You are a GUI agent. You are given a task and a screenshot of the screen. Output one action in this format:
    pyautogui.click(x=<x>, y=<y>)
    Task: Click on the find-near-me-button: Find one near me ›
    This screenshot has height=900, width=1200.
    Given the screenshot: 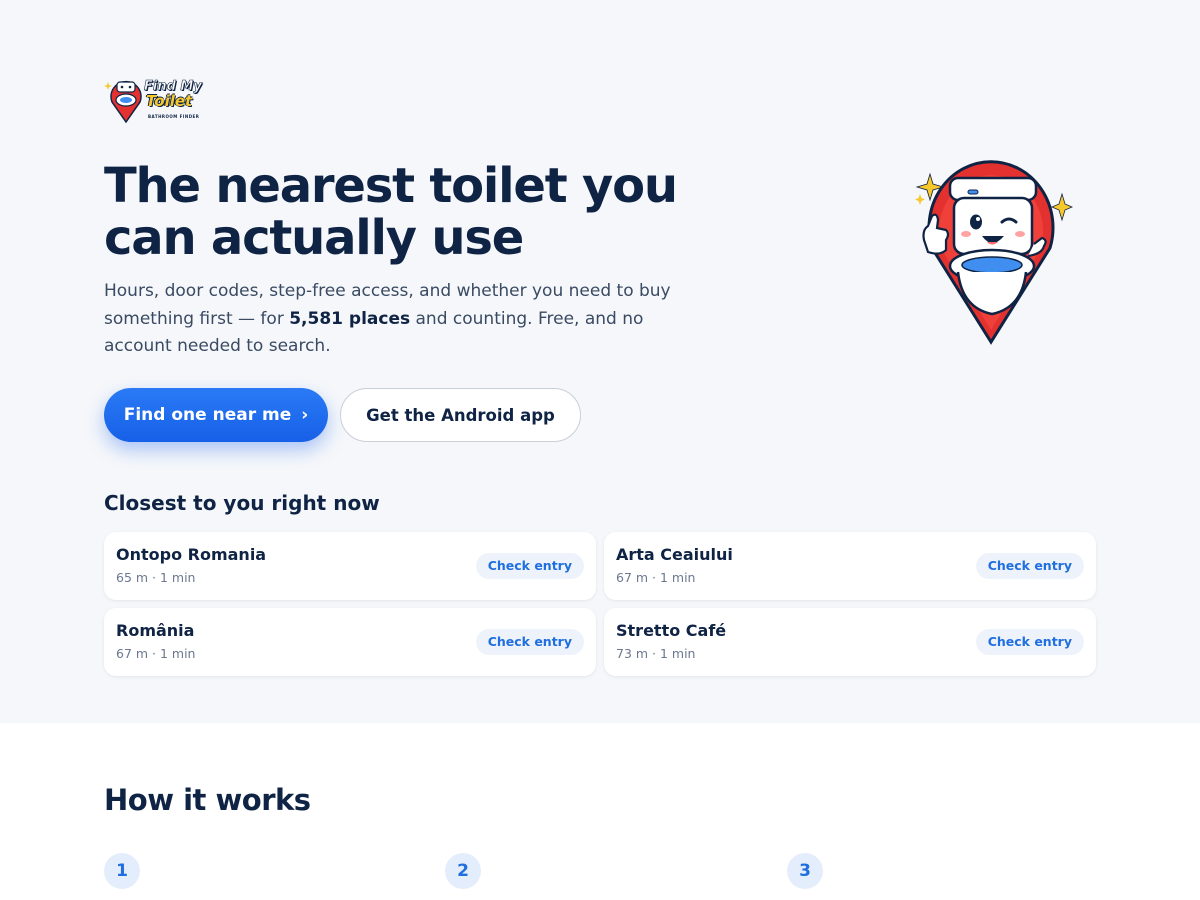 What is the action you would take?
    pyautogui.click(x=216, y=415)
    